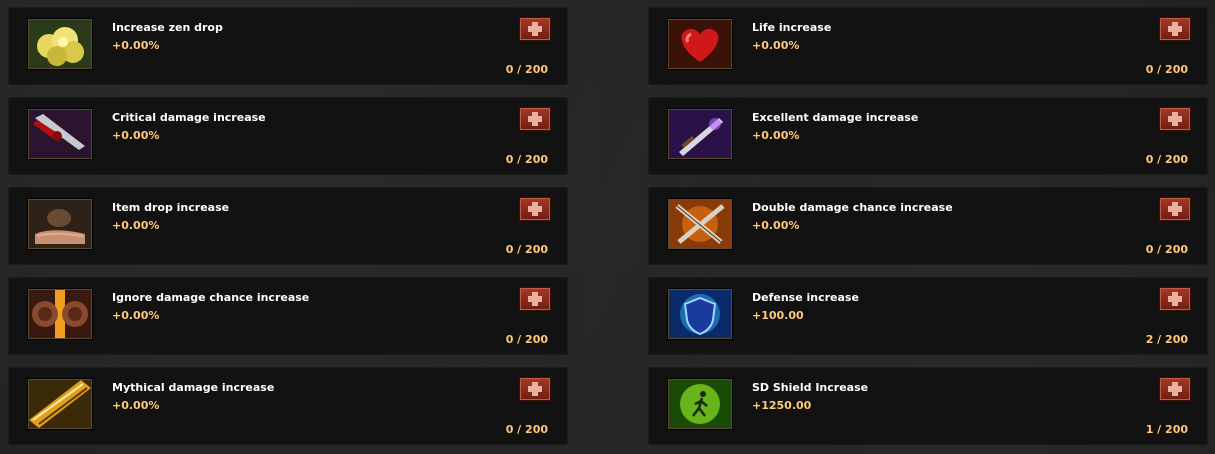  I want to click on skill-card-critical-damage: Critical damage increase +0.00% 0 / 200, so click(288, 136).